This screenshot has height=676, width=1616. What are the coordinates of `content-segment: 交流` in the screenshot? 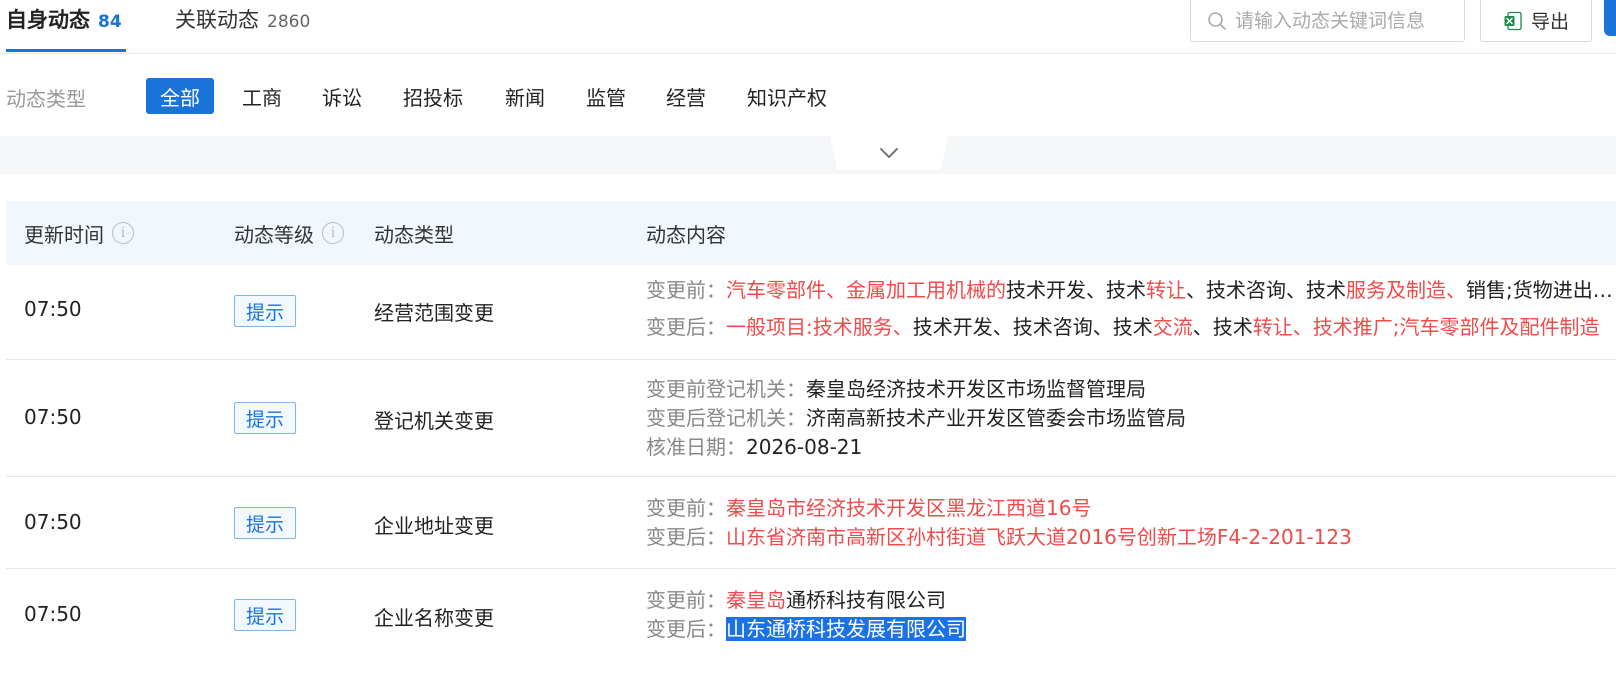 It's located at (1172, 327).